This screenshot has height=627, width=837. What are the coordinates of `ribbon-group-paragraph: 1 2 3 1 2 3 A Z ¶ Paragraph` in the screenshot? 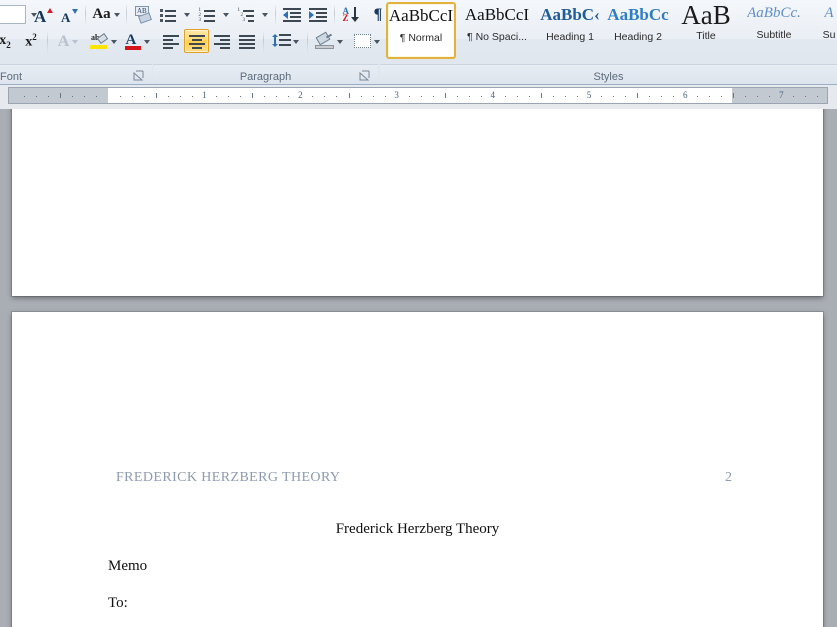 It's located at (267, 42).